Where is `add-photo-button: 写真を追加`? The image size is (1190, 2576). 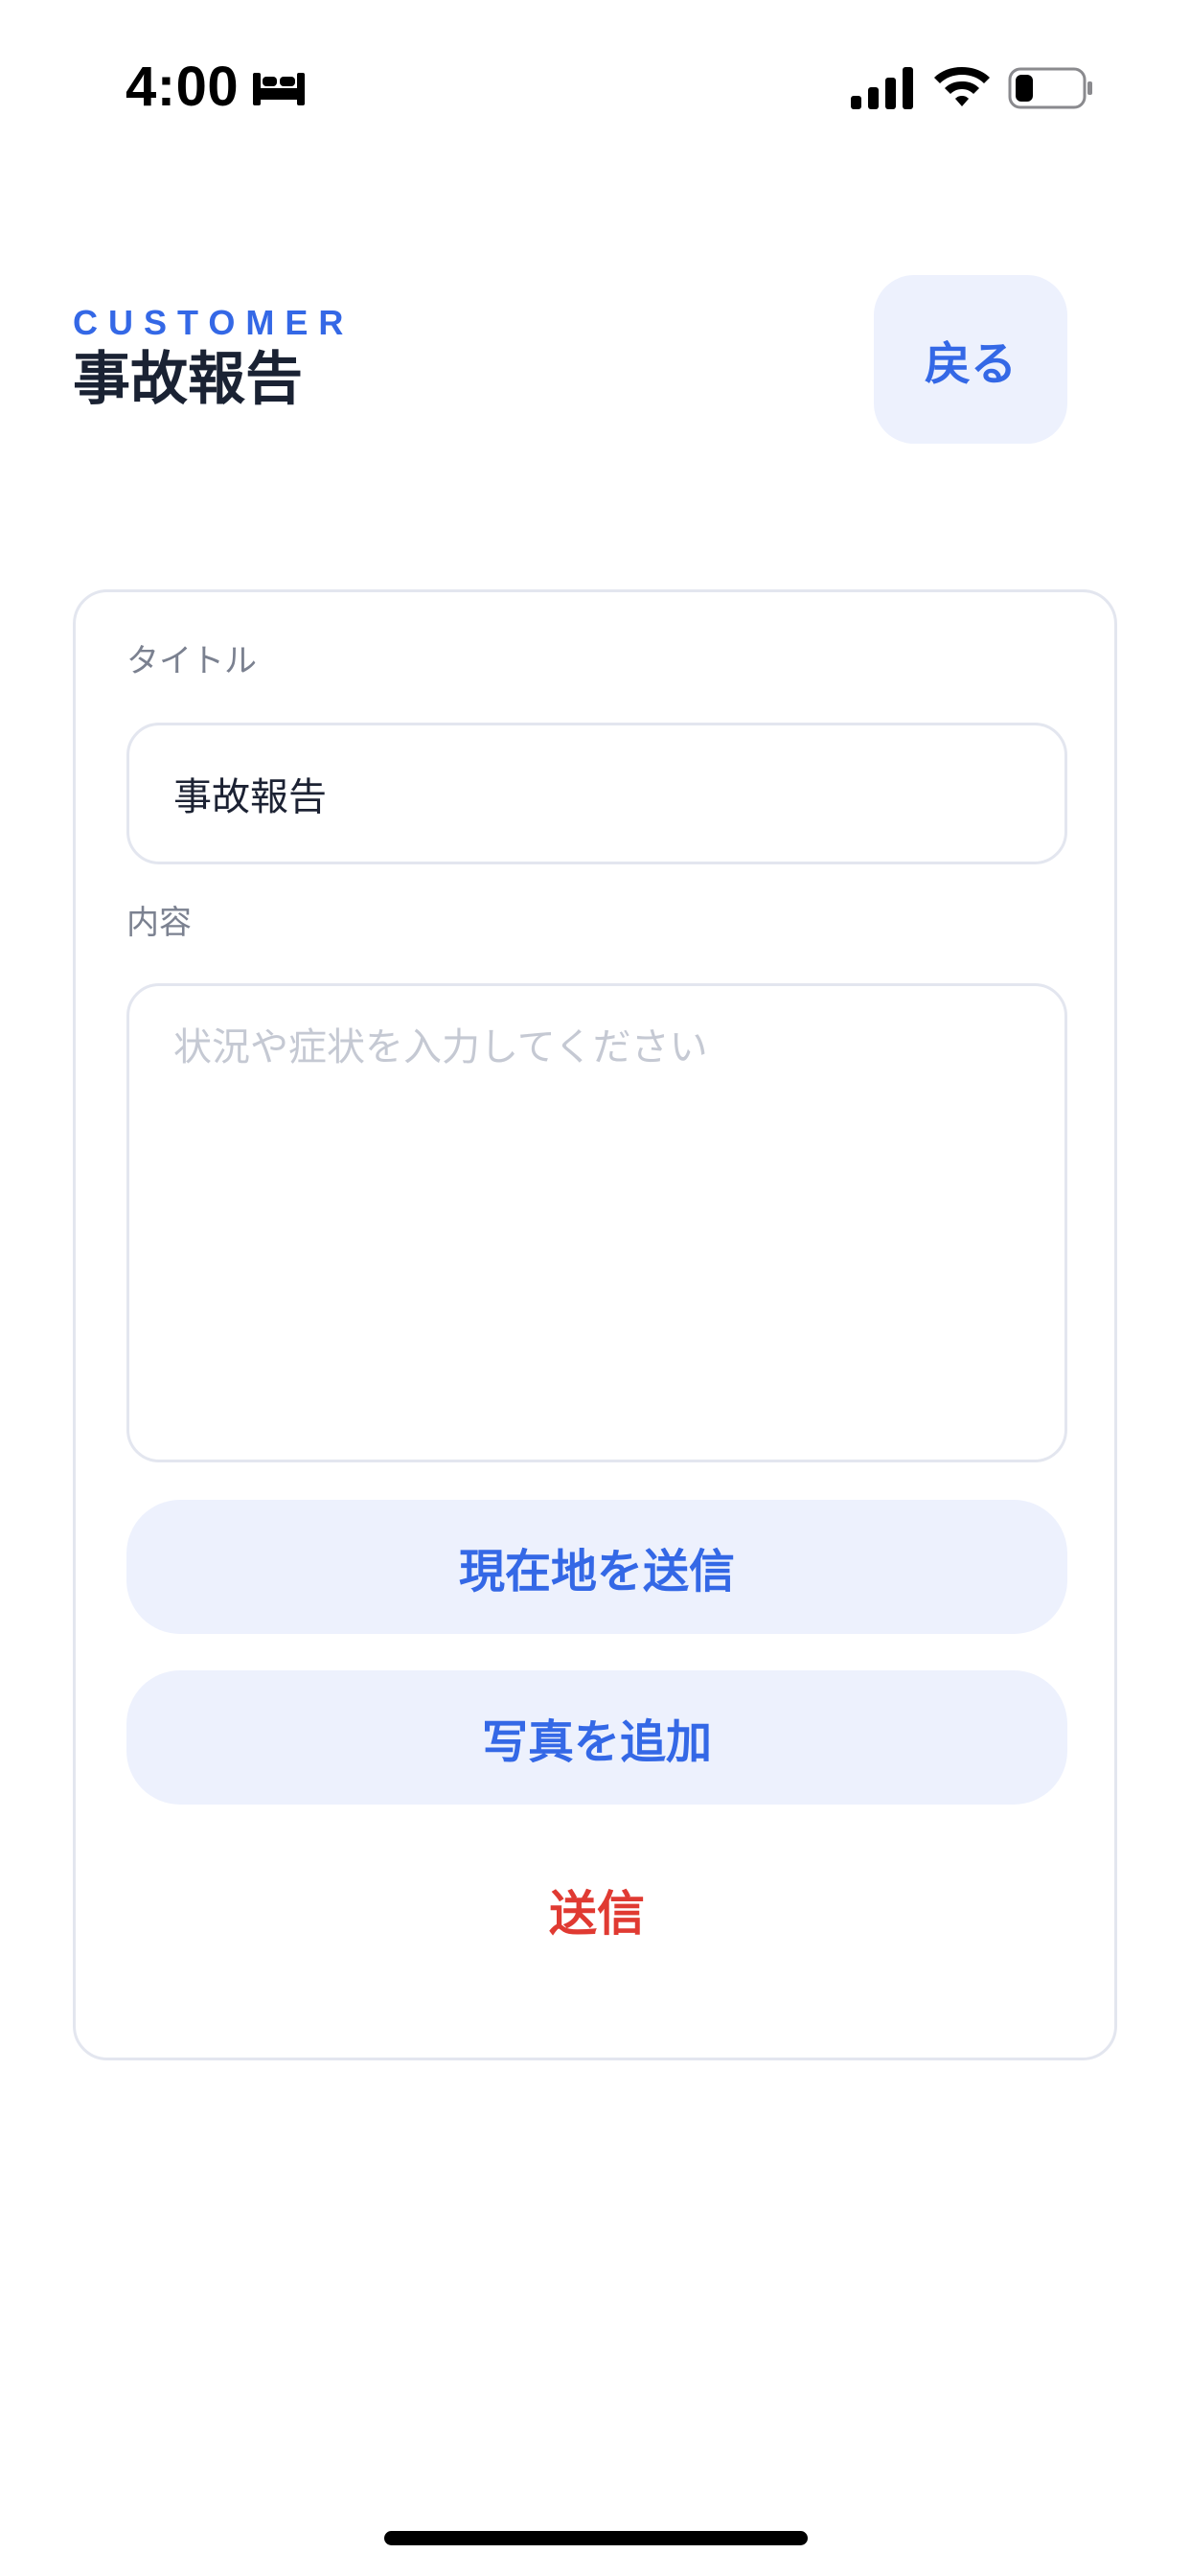 add-photo-button: 写真を追加 is located at coordinates (596, 1737).